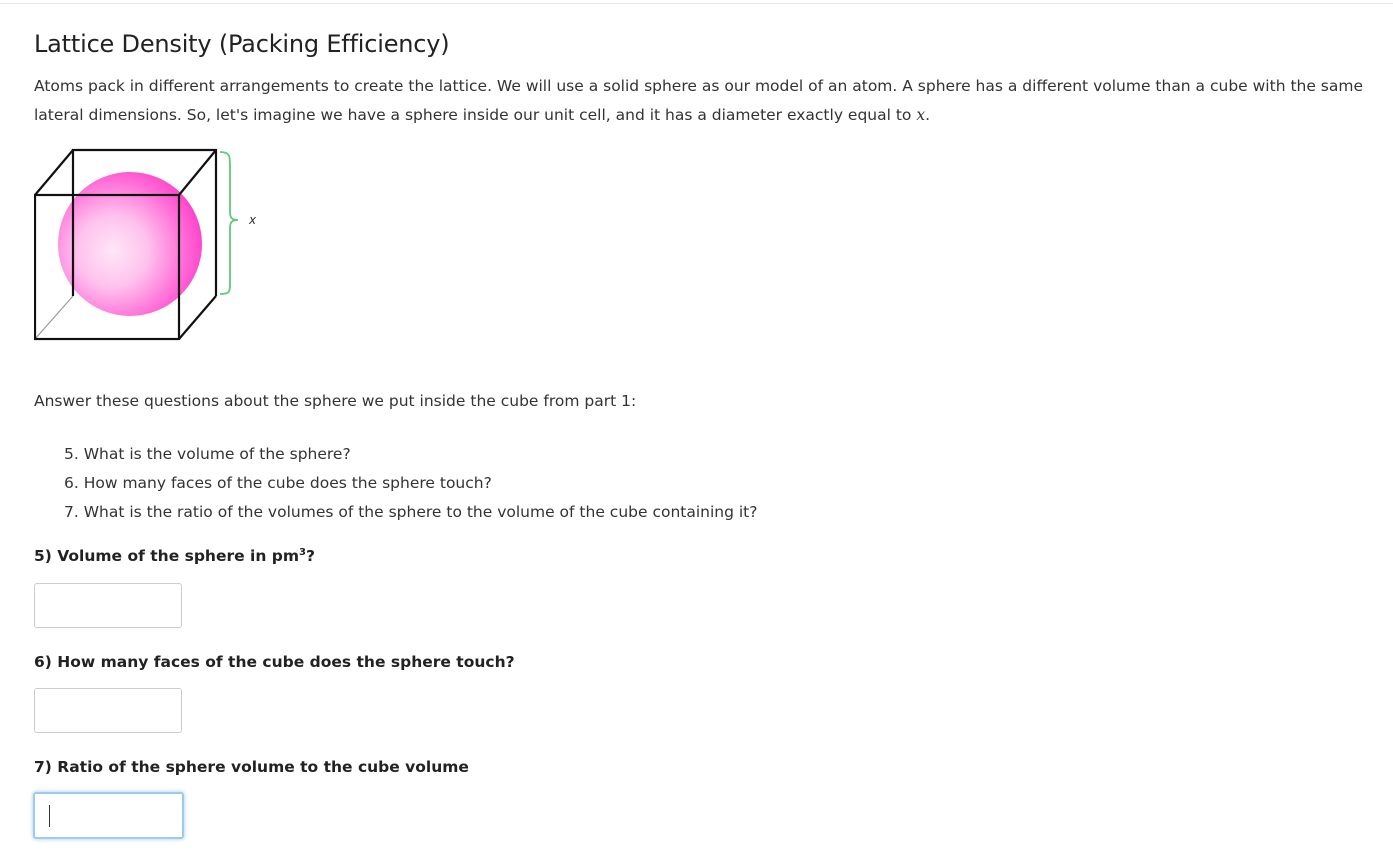 This screenshot has width=1393, height=858. What do you see at coordinates (197, 172) in the screenshot?
I see `cube-edge-top-right` at bounding box center [197, 172].